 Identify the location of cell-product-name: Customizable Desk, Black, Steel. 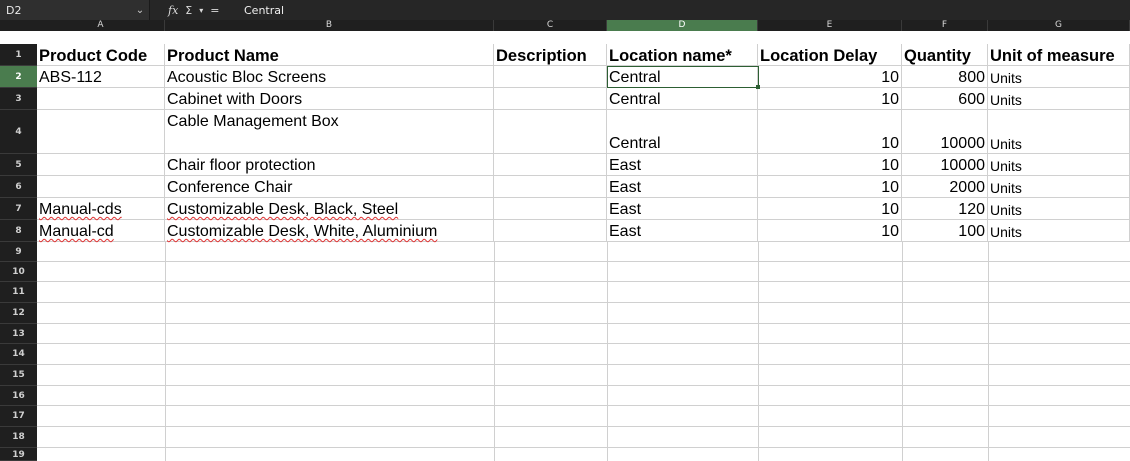
(329, 209).